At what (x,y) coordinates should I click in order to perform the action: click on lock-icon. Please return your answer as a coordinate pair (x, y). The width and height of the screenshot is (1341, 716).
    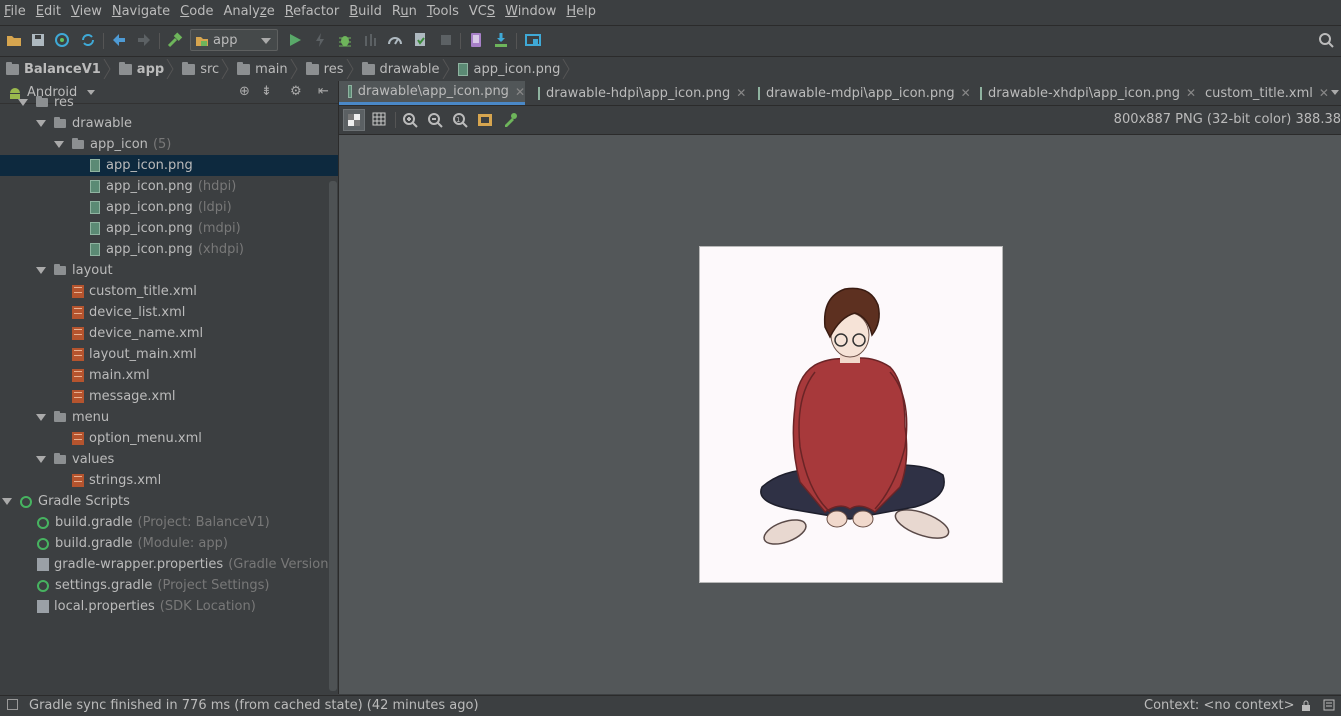
    Looking at the image, I should click on (1306, 707).